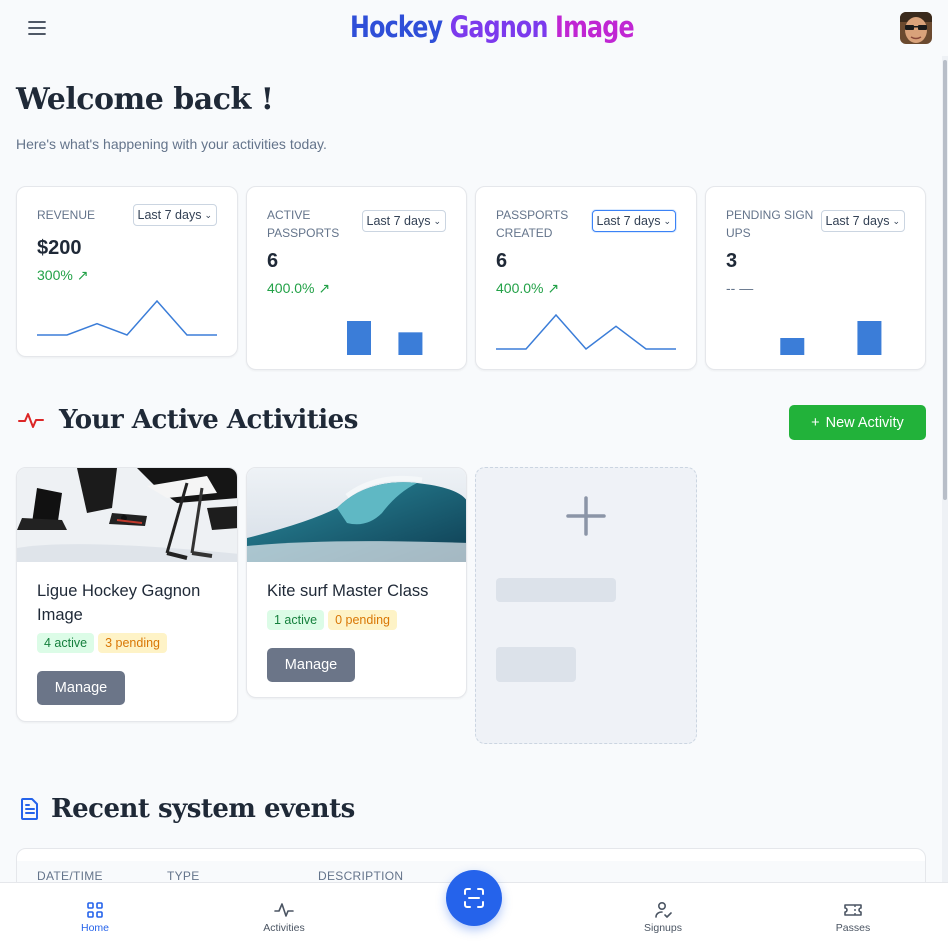 This screenshot has height=952, width=948. Describe the element at coordinates (732, 261) in the screenshot. I see `stat-value: 3` at that location.